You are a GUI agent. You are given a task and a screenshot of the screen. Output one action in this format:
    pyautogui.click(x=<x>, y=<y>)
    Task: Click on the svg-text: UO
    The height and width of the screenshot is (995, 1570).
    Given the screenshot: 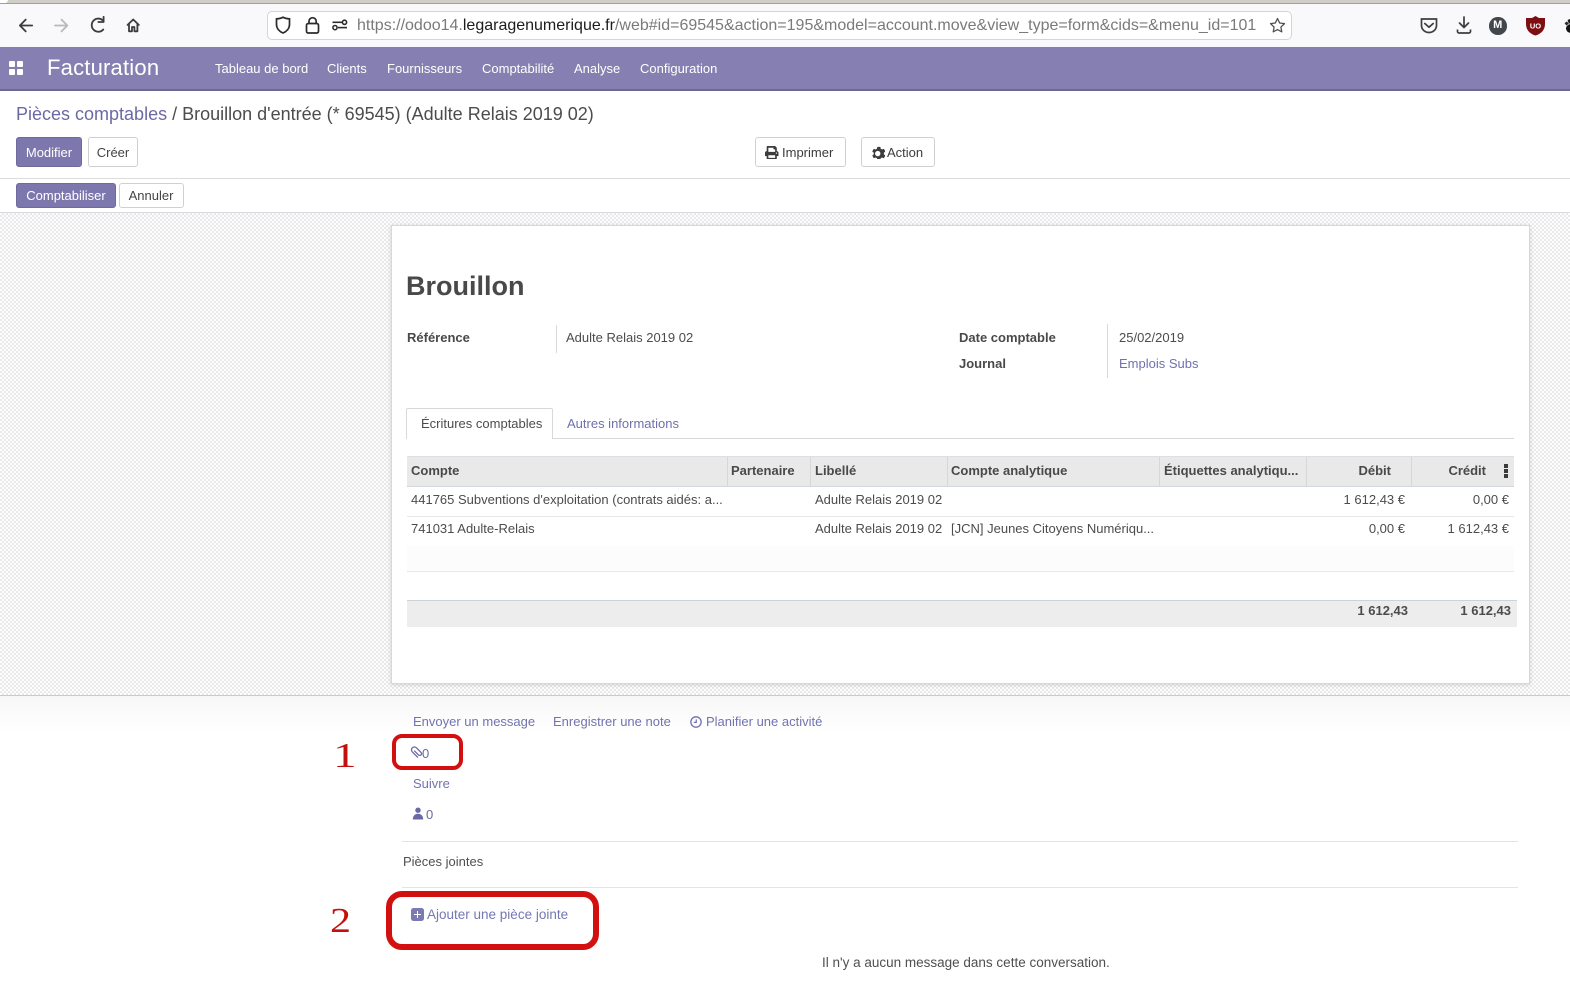 What is the action you would take?
    pyautogui.click(x=1535, y=26)
    